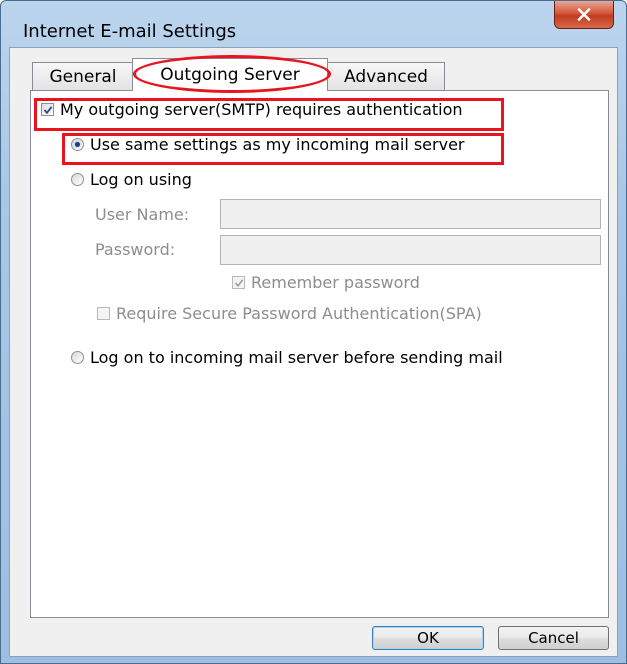 The image size is (627, 664). I want to click on ok-button: OK, so click(428, 638).